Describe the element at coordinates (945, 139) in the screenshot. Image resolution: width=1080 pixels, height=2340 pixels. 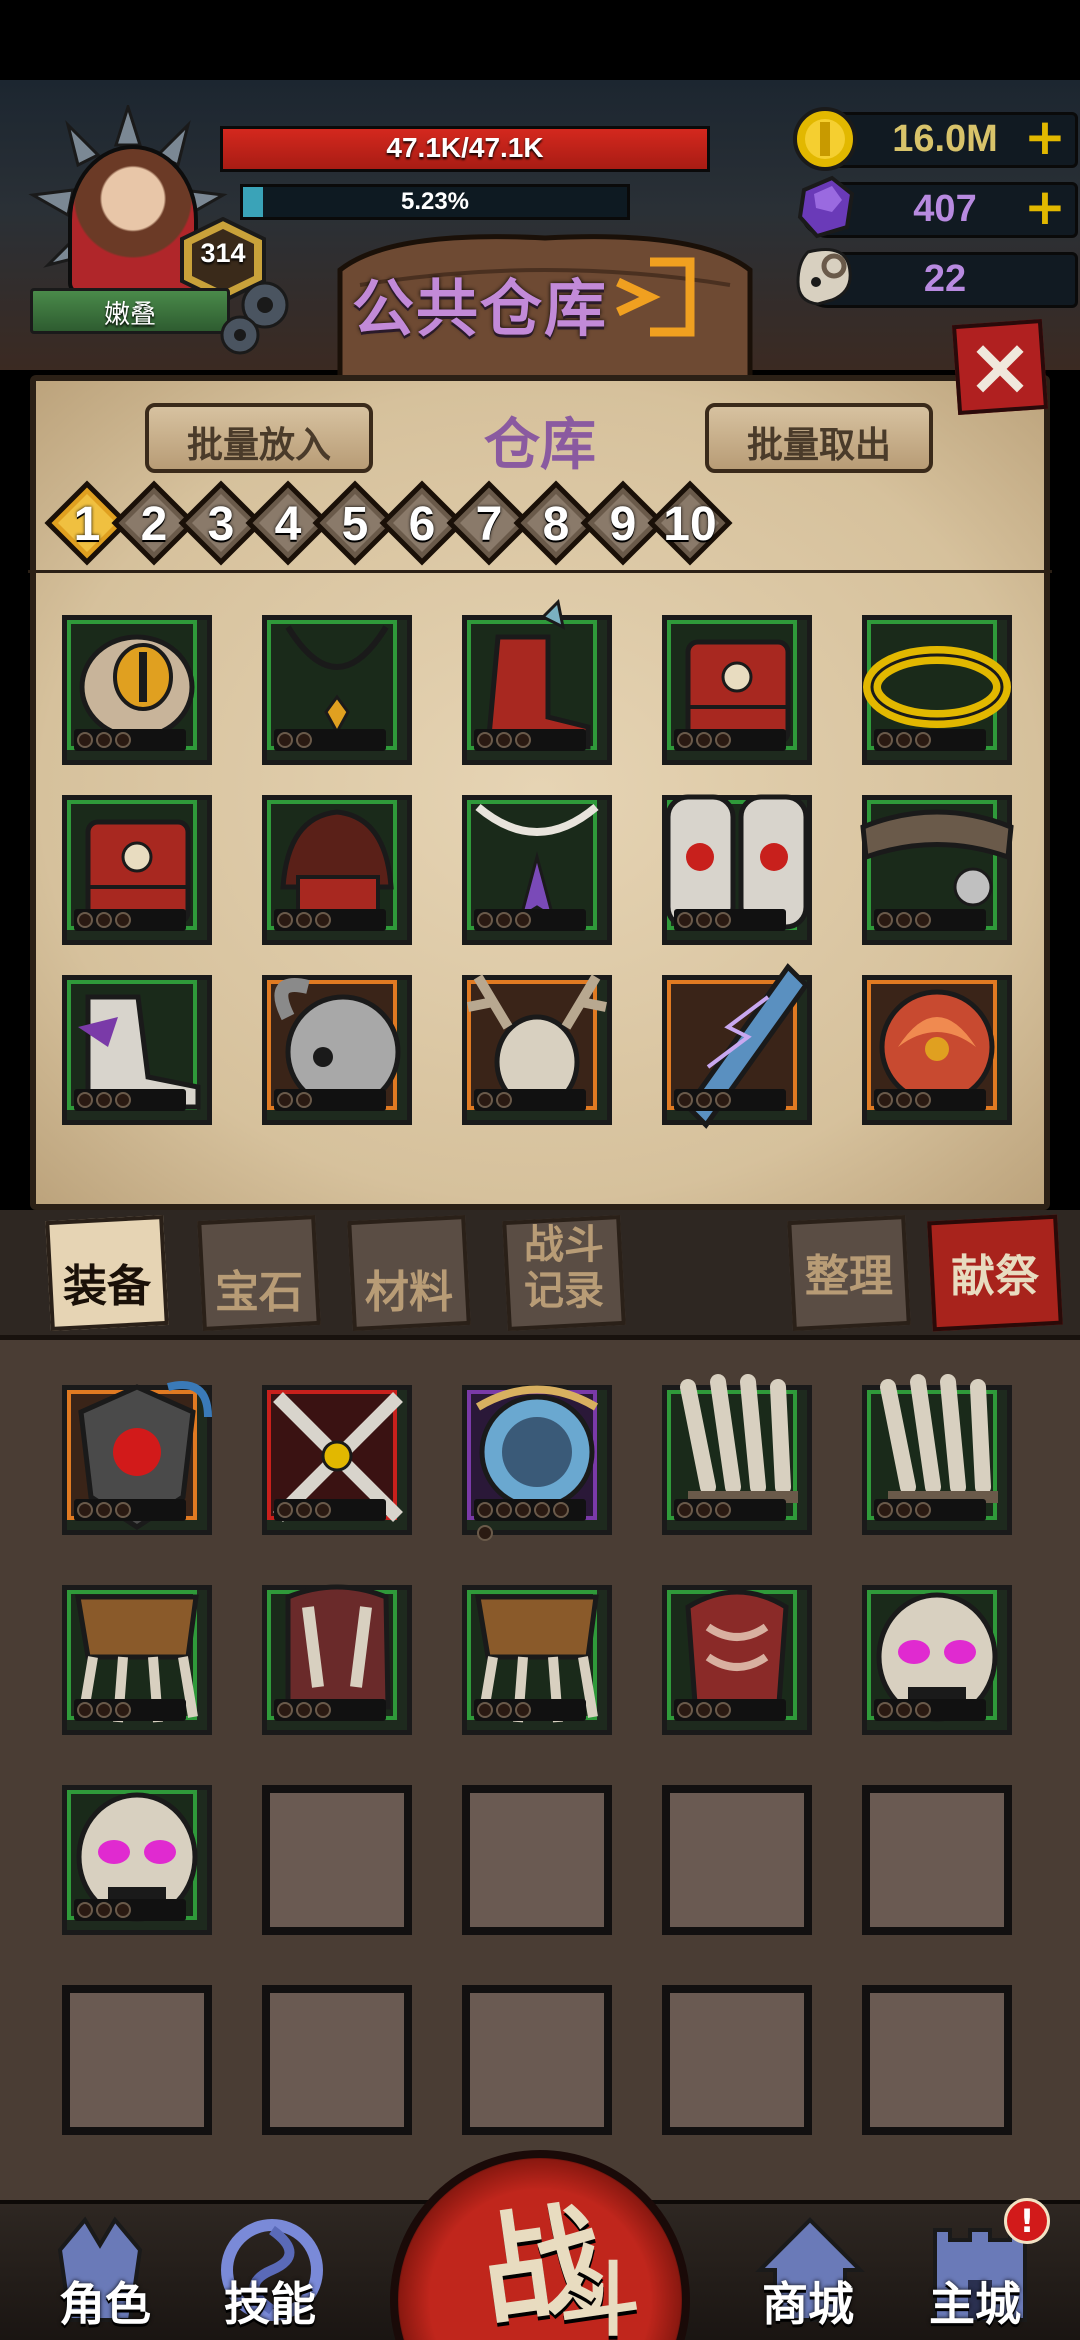
I see `gold-value: 16.0M` at that location.